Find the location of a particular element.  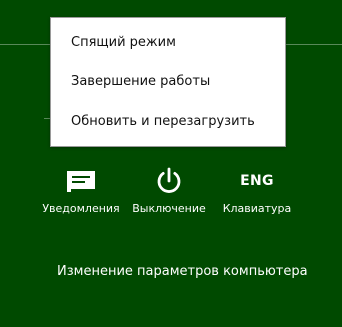

menu-item-update-and-restart: Обновить и перезагрузить is located at coordinates (173, 122).